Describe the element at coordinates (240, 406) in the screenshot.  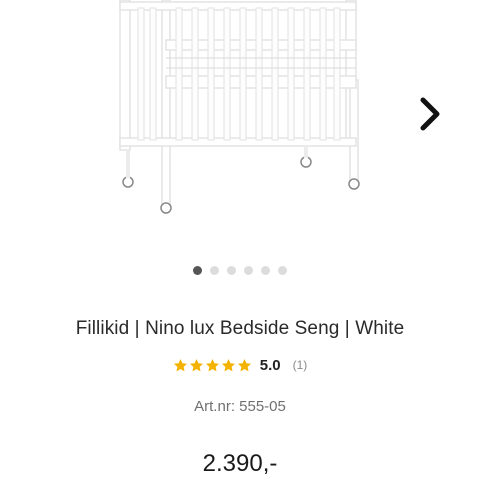
I see `article-number: Art.nr: 555-05` at that location.